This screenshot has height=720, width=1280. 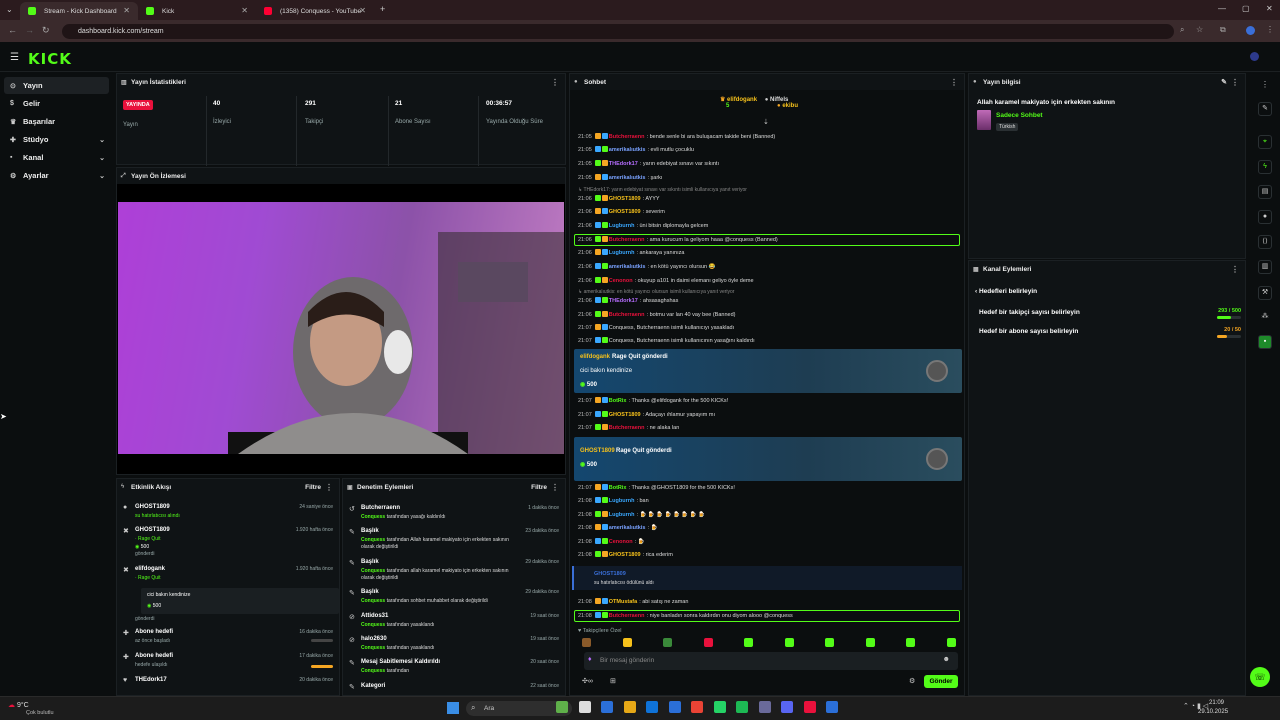 I want to click on sidebar-item-kanal: ▪ Kanal ⌄, so click(x=56, y=157).